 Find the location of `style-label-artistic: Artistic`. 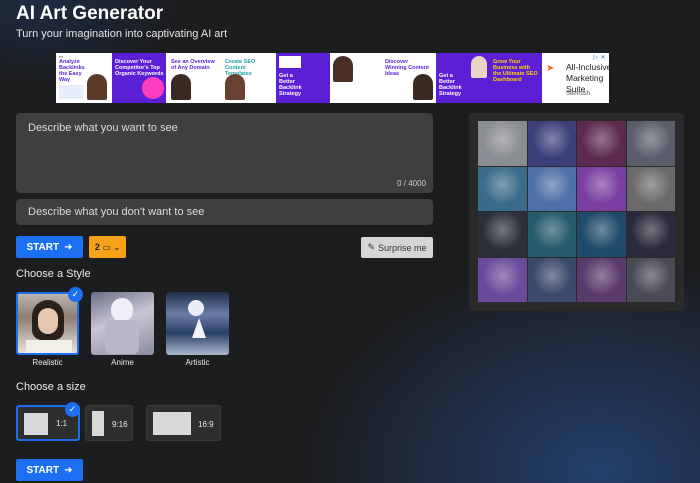

style-label-artistic: Artistic is located at coordinates (197, 362).